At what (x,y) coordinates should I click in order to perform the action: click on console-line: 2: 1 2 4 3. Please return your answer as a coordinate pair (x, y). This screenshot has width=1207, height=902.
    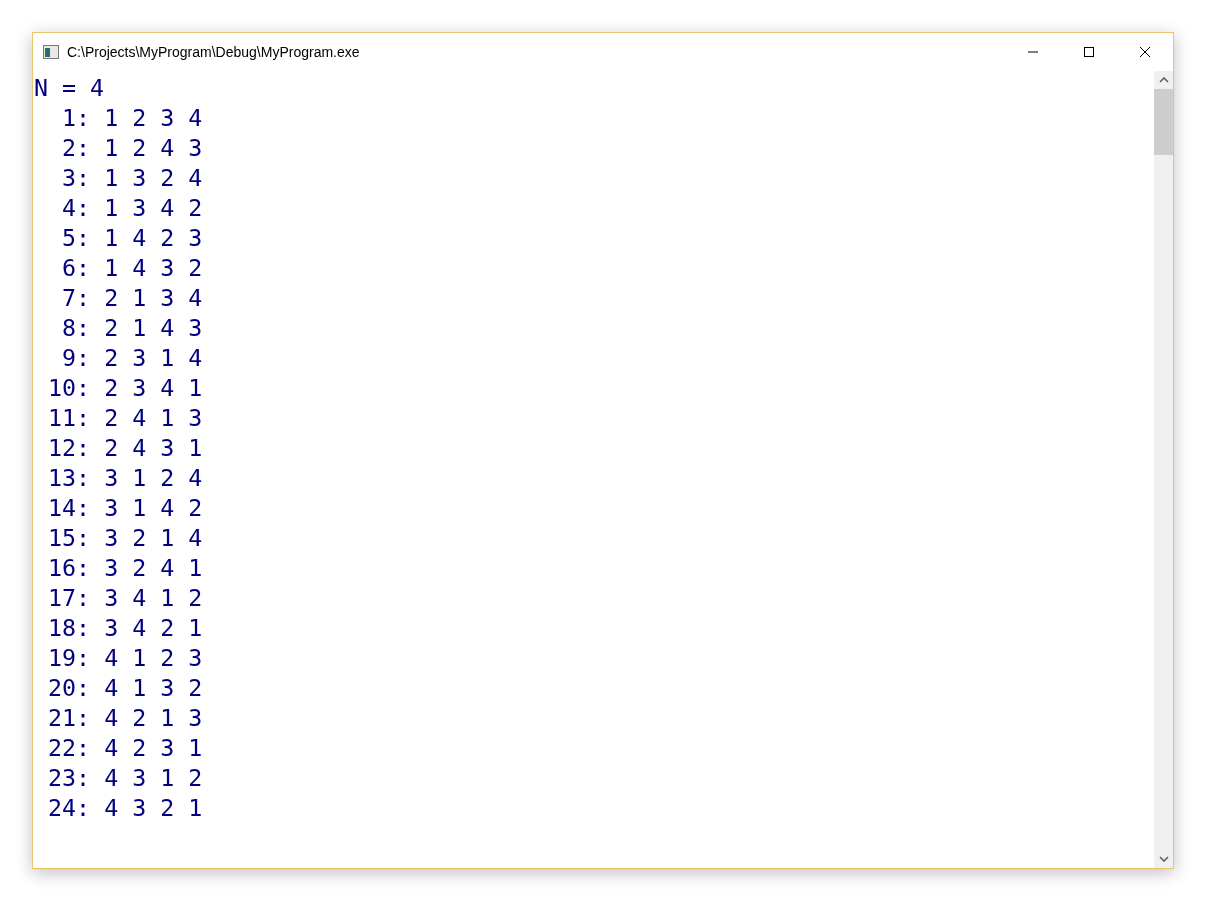
    Looking at the image, I should click on (132, 148).